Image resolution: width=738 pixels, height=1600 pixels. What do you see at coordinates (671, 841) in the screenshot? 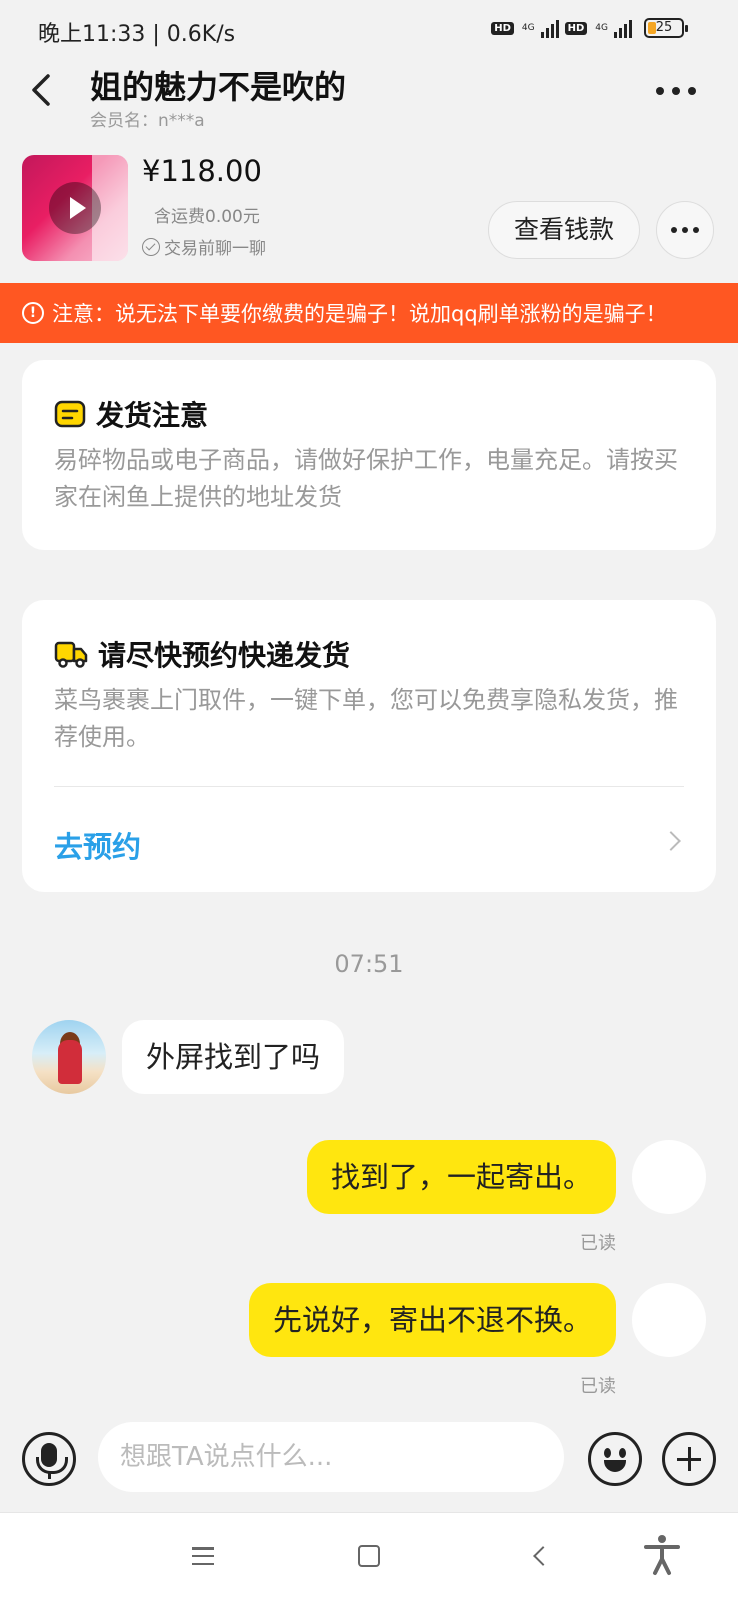
I see `chevron-right-icon` at bounding box center [671, 841].